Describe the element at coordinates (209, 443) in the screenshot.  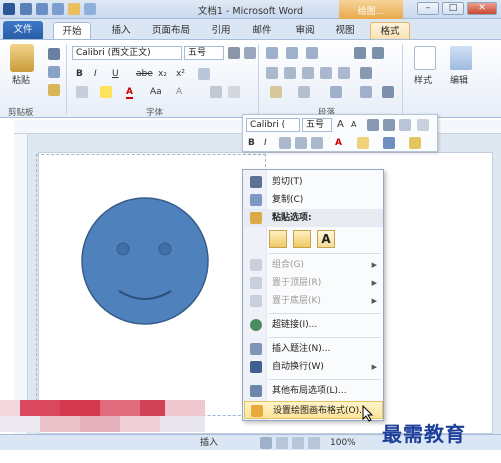
I see `insert-mode-indicator: 插入` at that location.